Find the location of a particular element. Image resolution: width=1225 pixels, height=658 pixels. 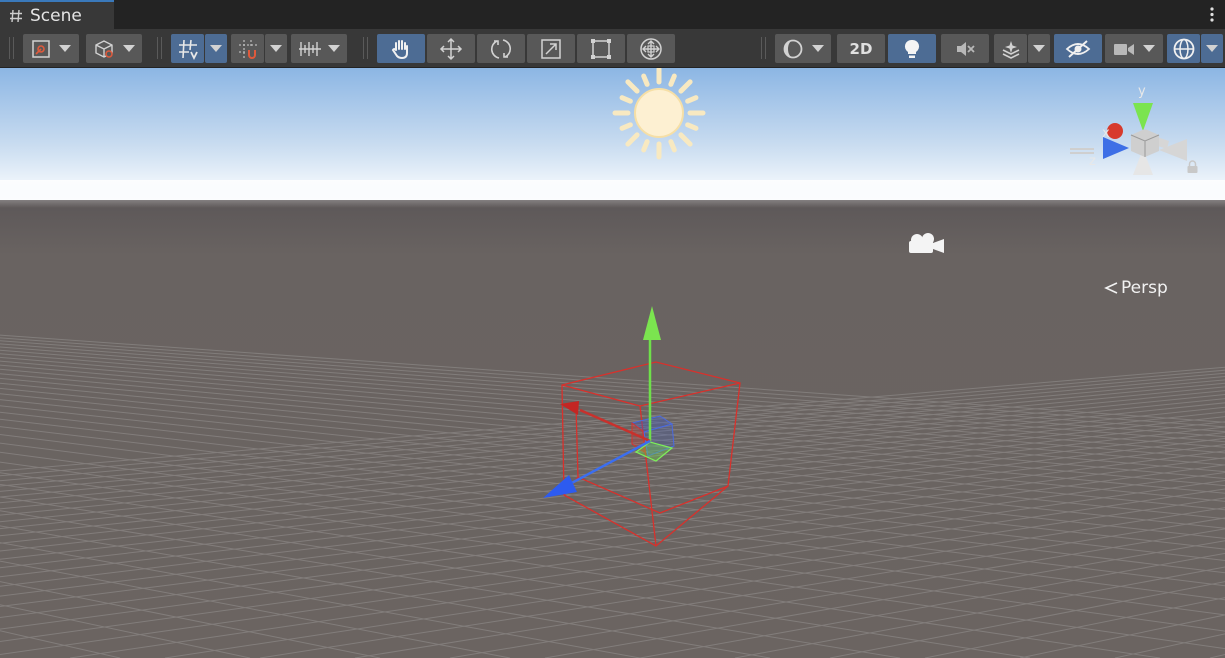

projection-toggle: Persp is located at coordinates (1136, 288).